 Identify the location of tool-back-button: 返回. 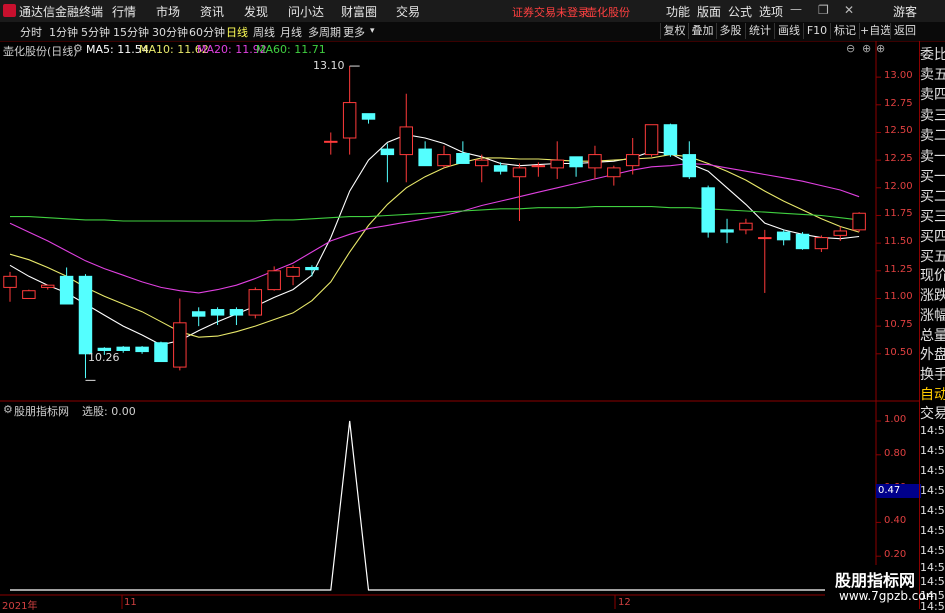
(904, 31).